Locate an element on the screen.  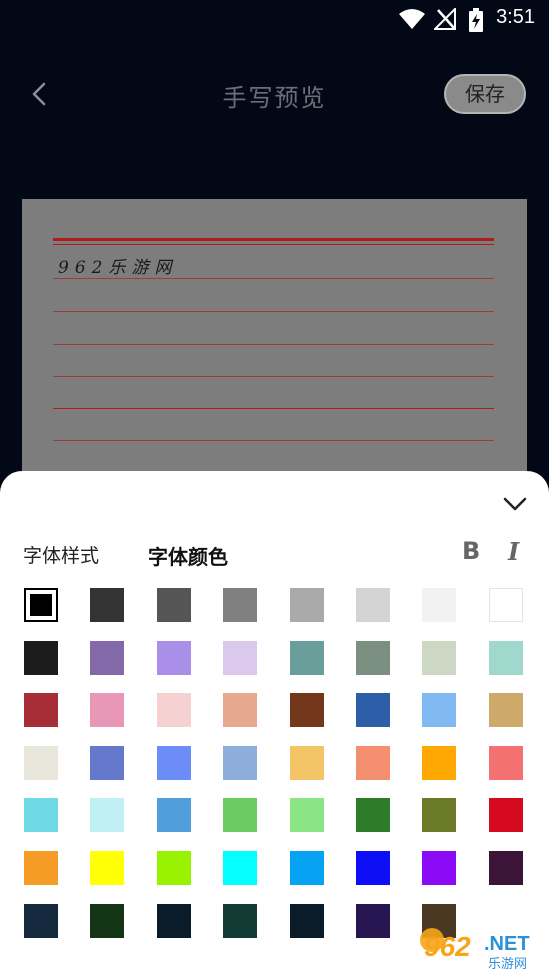
tab-font-style: 字体样式 is located at coordinates (61, 554).